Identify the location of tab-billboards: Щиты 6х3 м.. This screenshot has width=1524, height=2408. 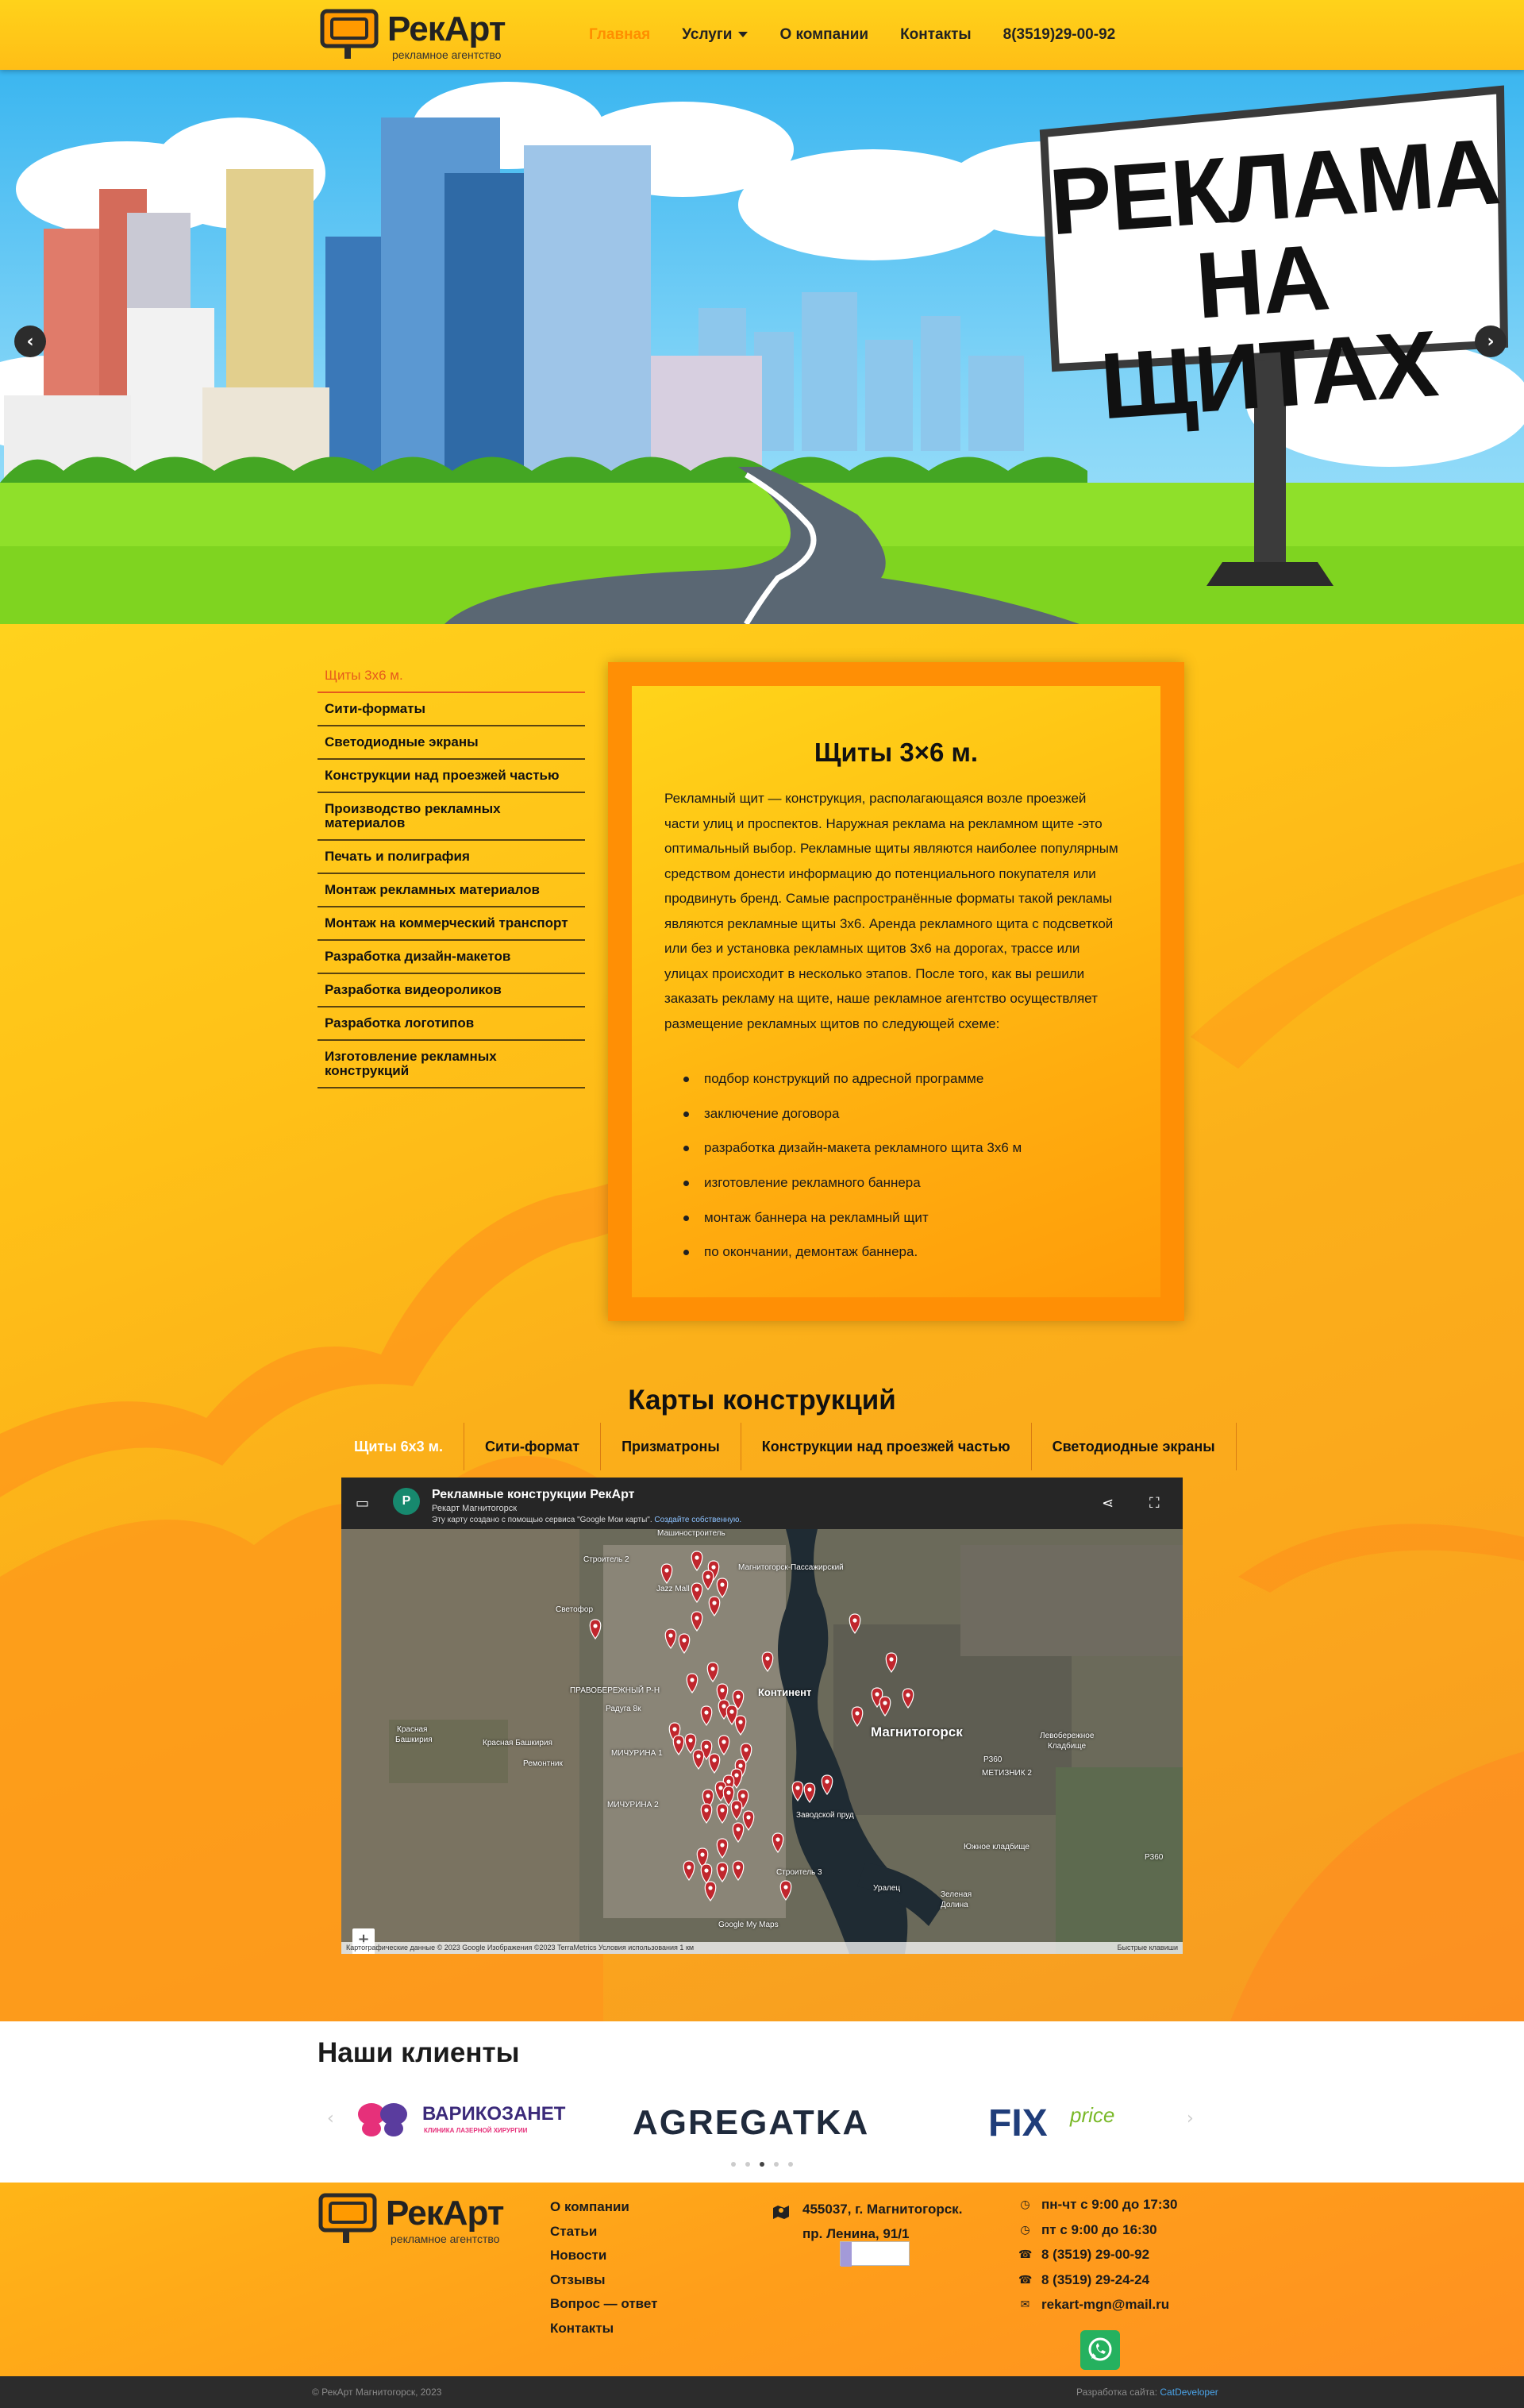
(398, 1447).